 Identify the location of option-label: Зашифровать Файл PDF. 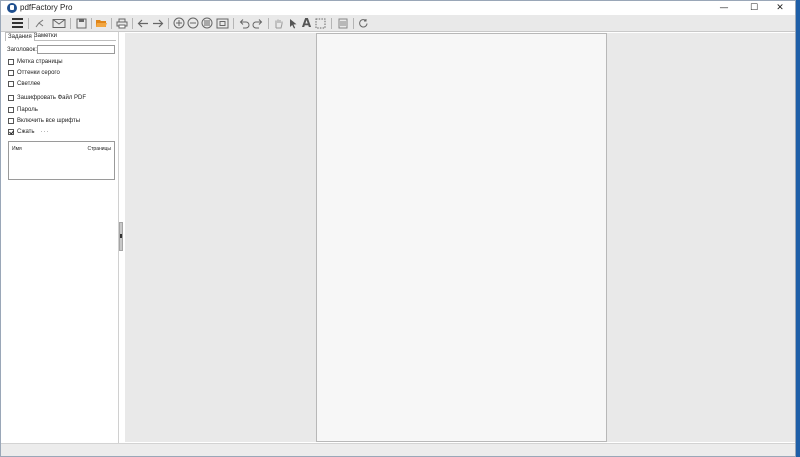
(52, 98).